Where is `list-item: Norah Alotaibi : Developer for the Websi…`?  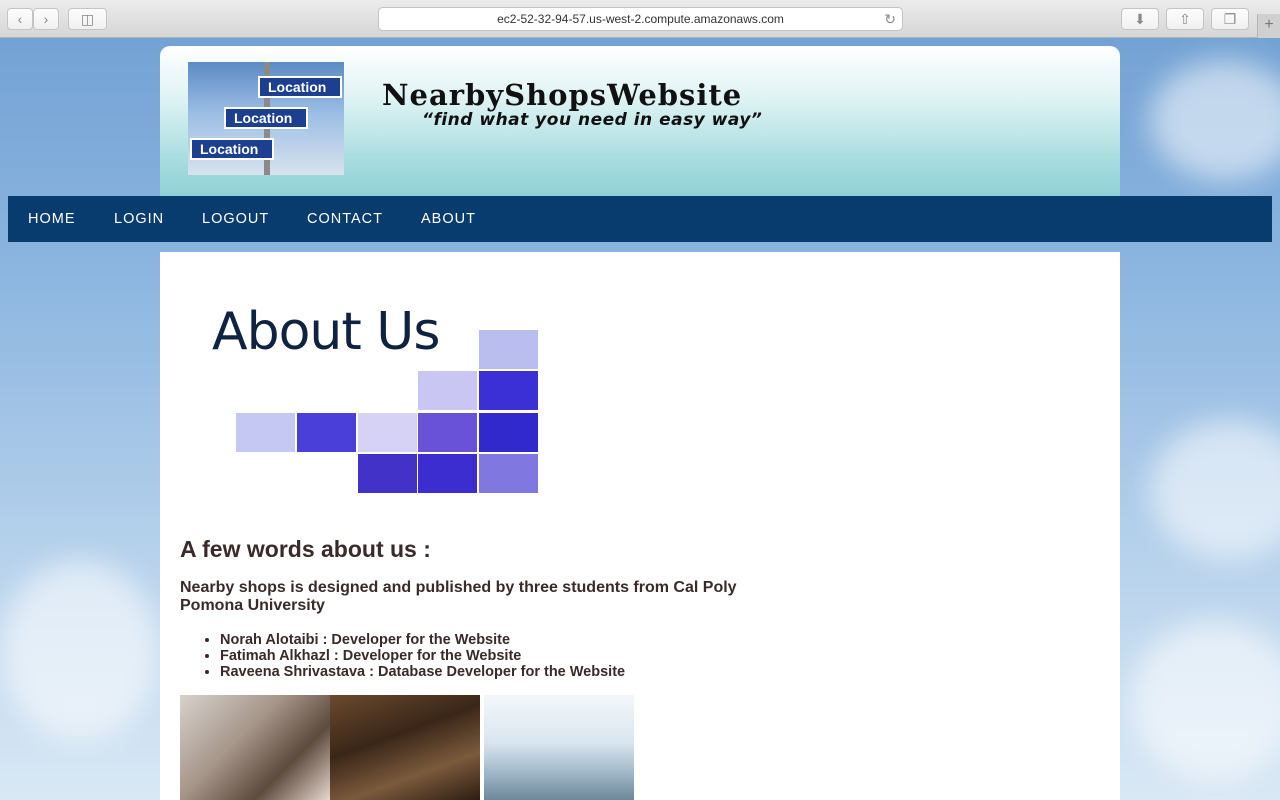
list-item: Norah Alotaibi : Developer for the Websi… is located at coordinates (422, 640).